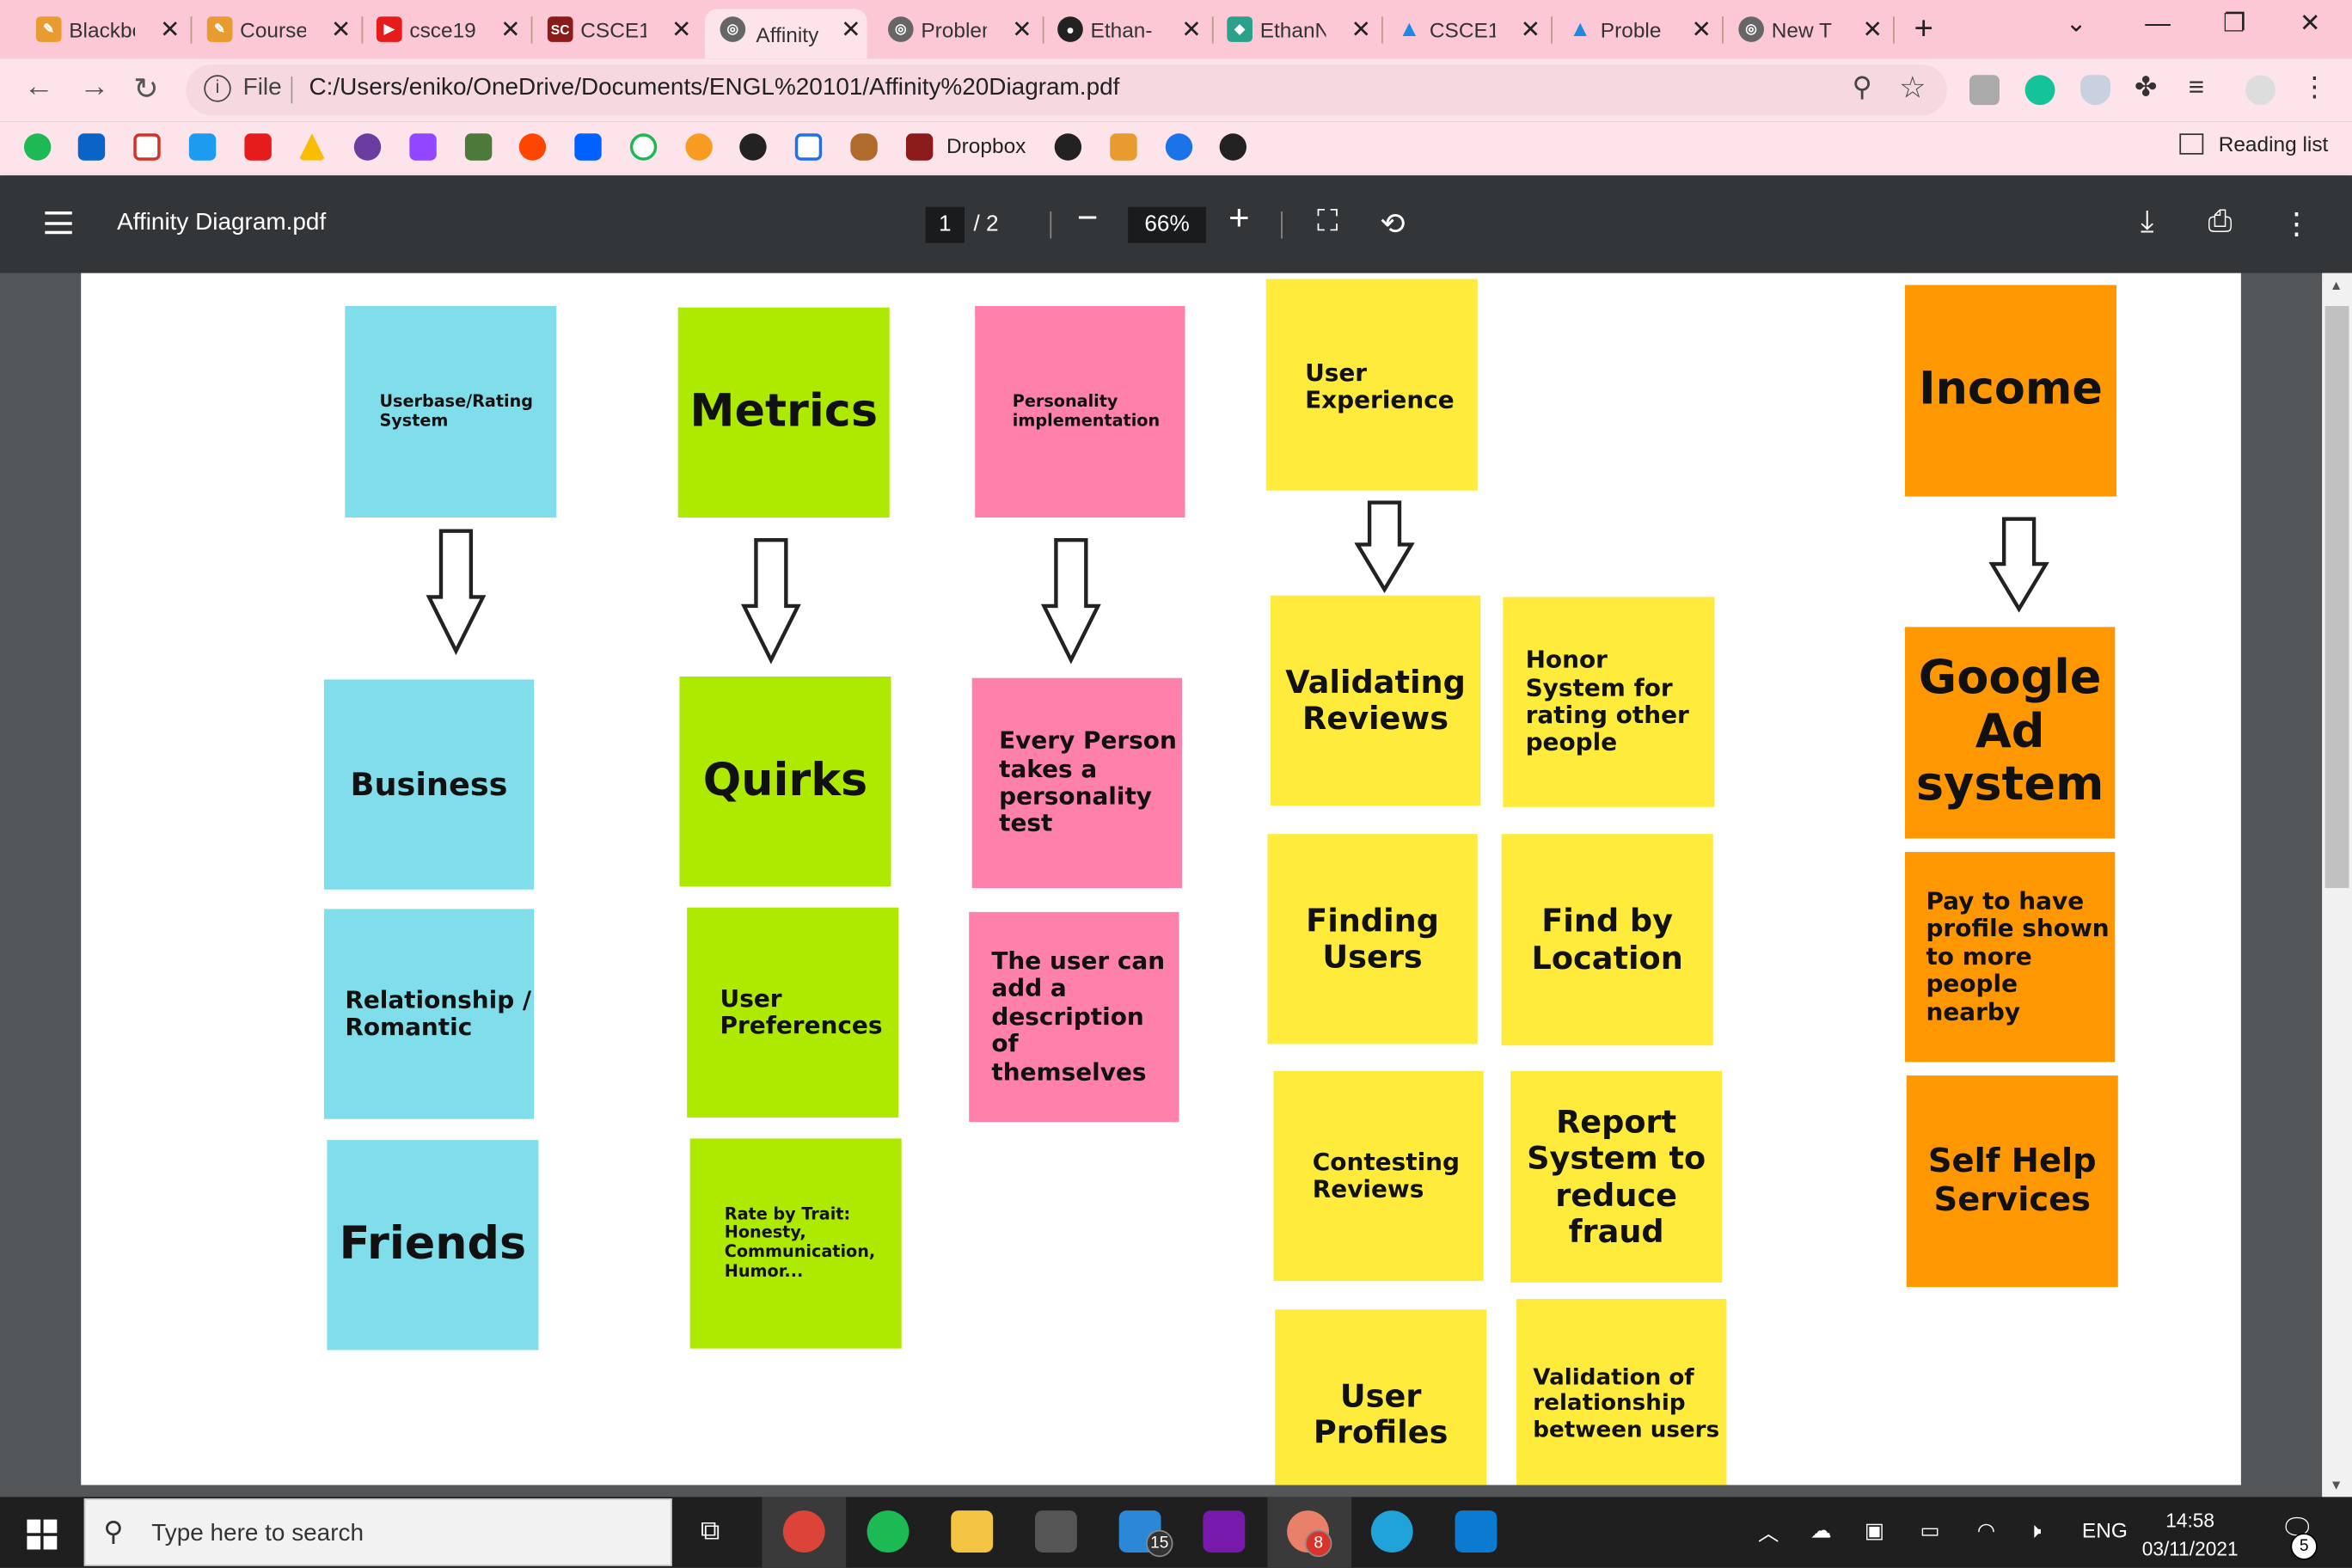 The image size is (2352, 1568). What do you see at coordinates (2039, 90) in the screenshot?
I see `grammarly-icon` at bounding box center [2039, 90].